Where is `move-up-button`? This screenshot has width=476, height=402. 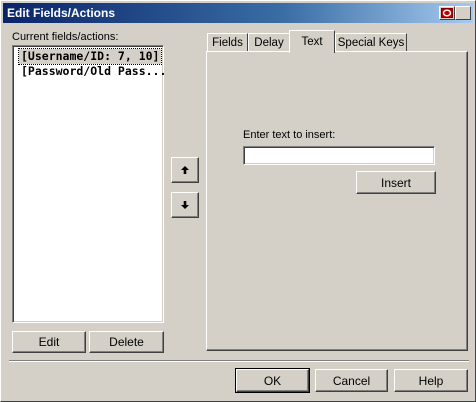
move-up-button is located at coordinates (185, 170).